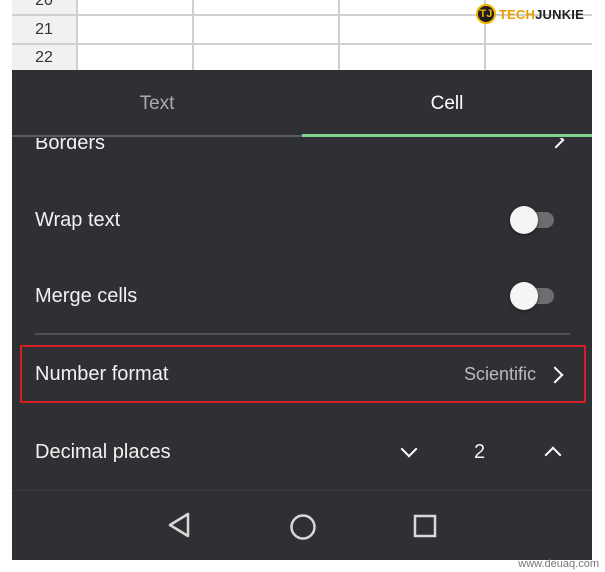 This screenshot has height=572, width=605. I want to click on tab-cell: Cell, so click(447, 104).